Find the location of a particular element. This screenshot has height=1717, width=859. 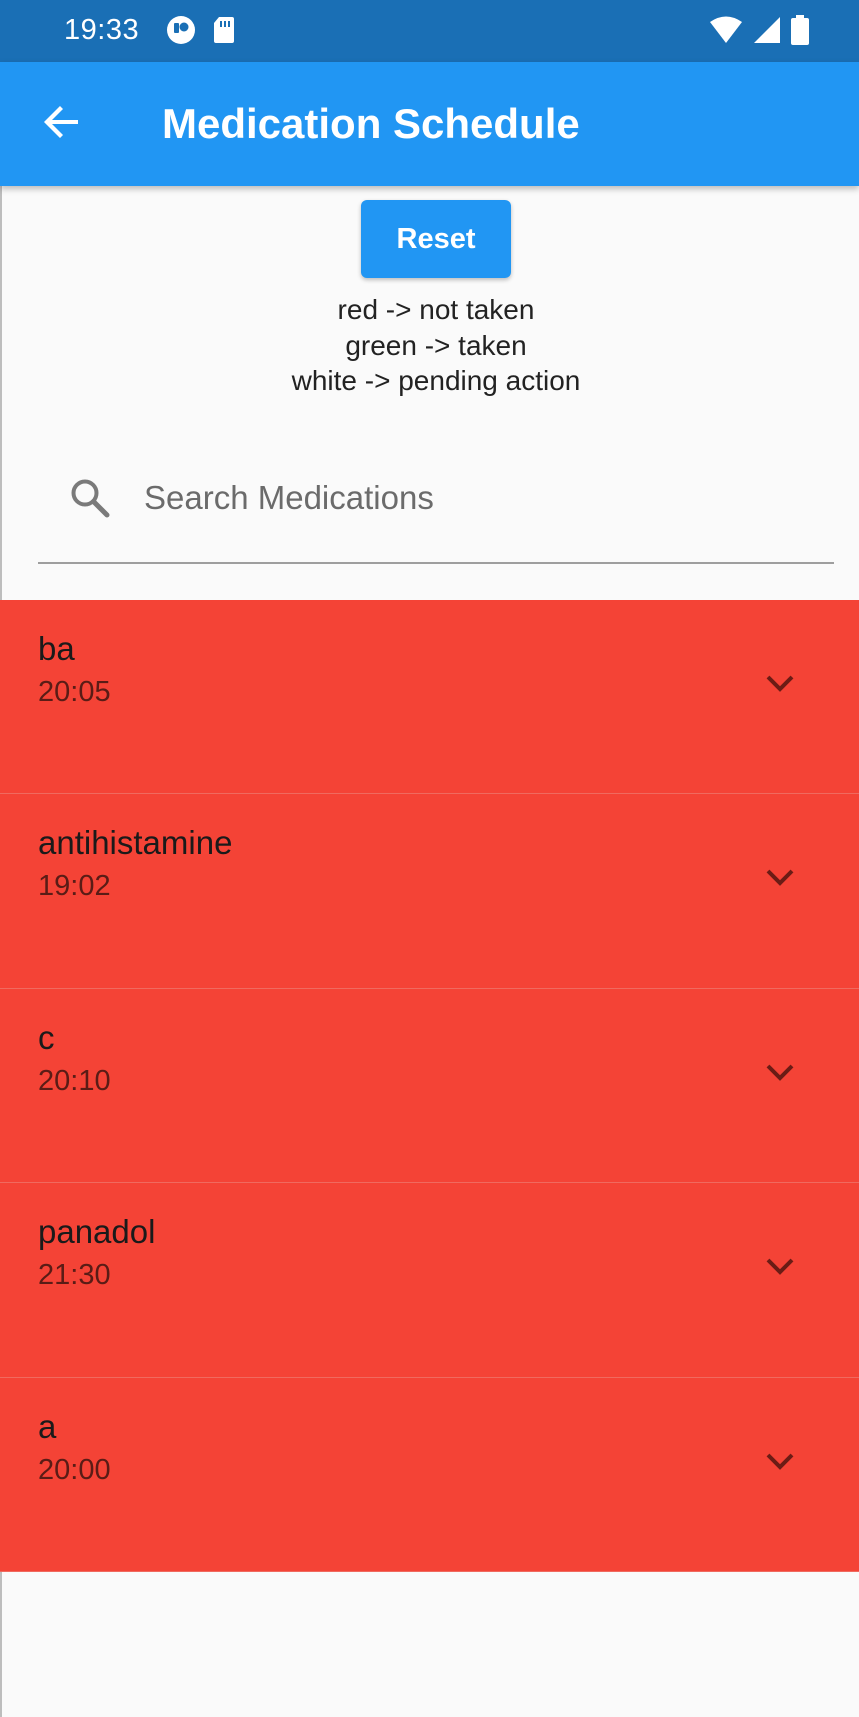

status-bar: 19:33 is located at coordinates (429, 31).